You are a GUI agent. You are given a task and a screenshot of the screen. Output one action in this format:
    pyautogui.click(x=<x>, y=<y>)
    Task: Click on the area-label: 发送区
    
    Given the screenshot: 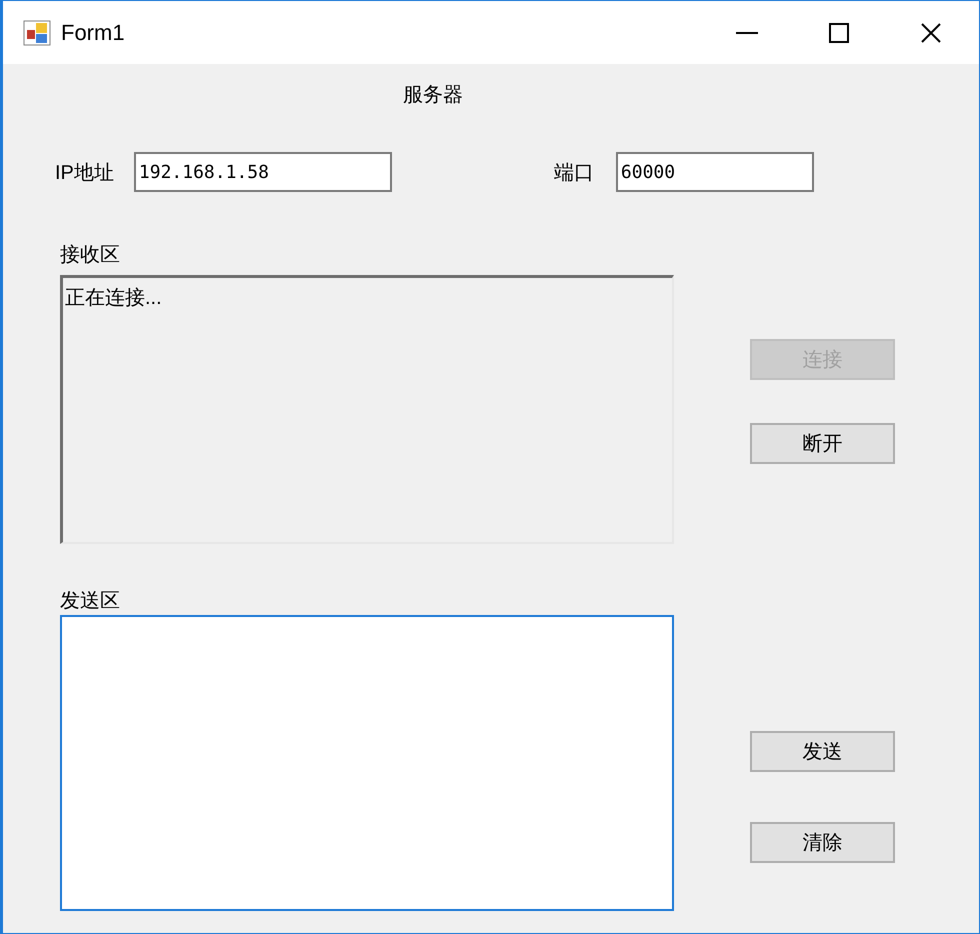 What is the action you would take?
    pyautogui.click(x=90, y=601)
    